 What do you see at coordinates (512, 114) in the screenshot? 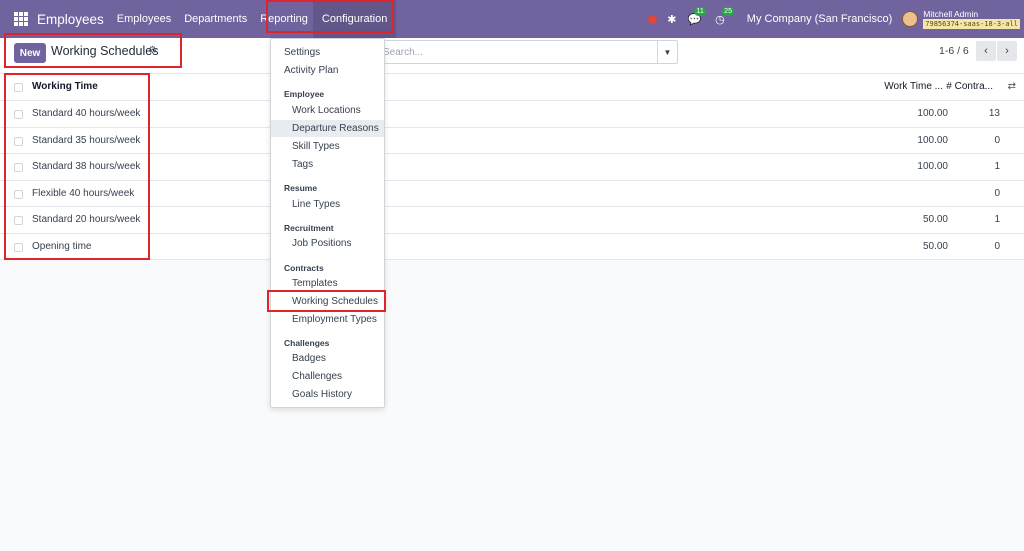
I see `table-row: Standard 40 hours/week 100.00 13` at bounding box center [512, 114].